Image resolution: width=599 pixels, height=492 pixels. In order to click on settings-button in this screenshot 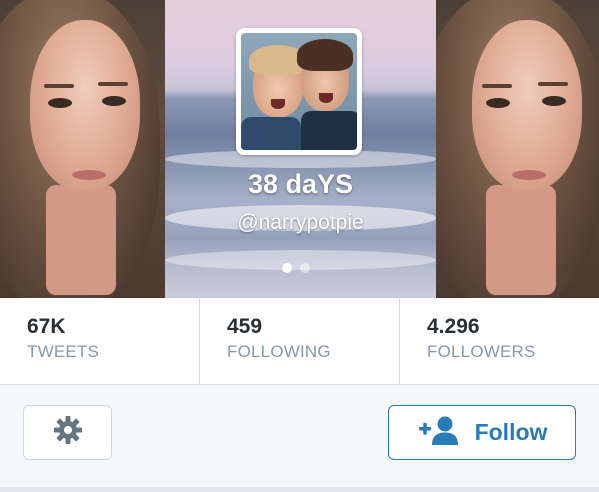, I will do `click(67, 432)`.